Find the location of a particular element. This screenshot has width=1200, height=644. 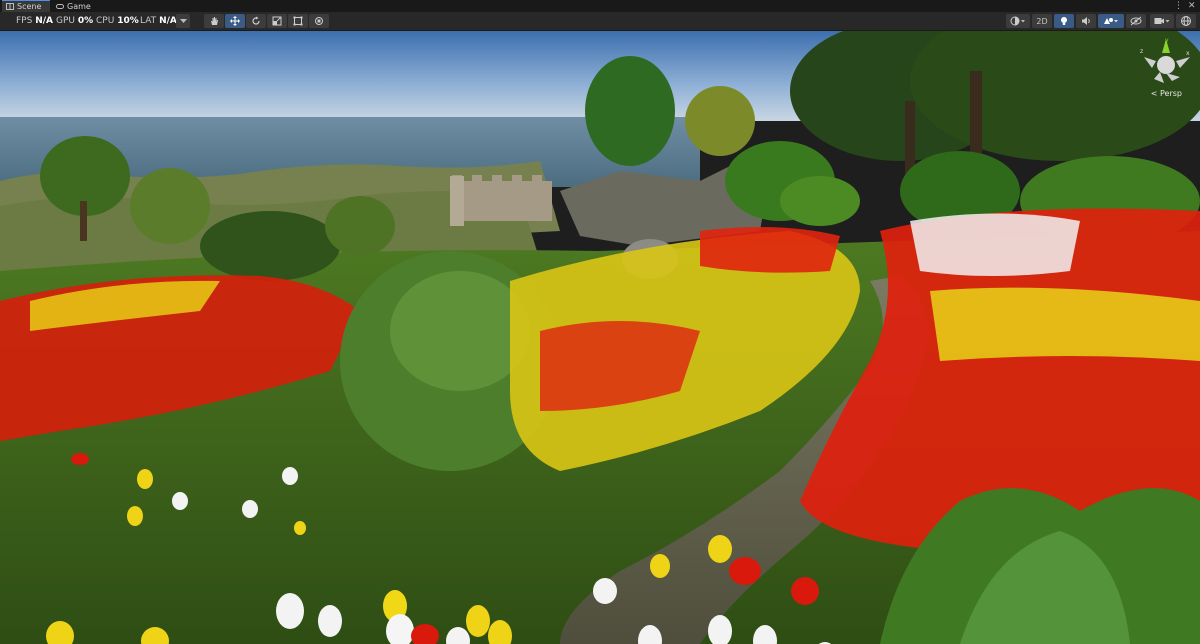

cpu-stat: CPU 10% is located at coordinates (117, 21).